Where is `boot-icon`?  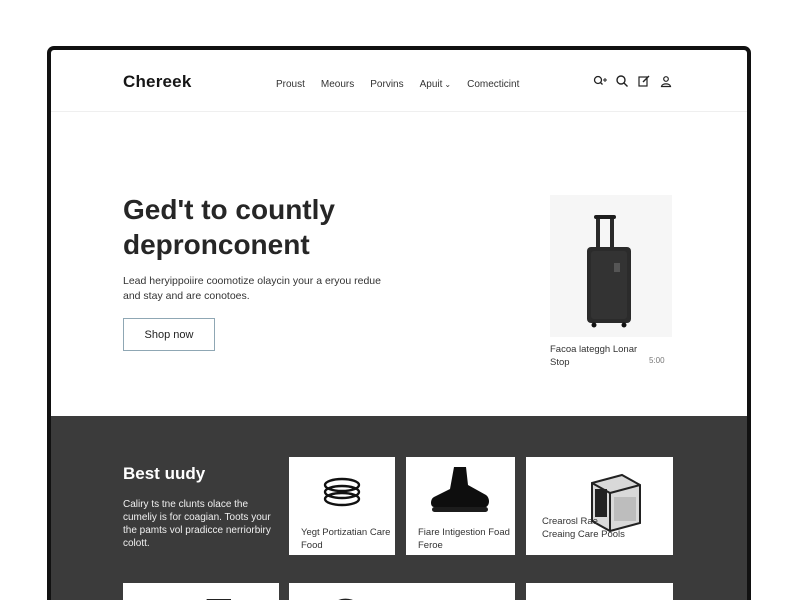
boot-icon is located at coordinates (461, 491).